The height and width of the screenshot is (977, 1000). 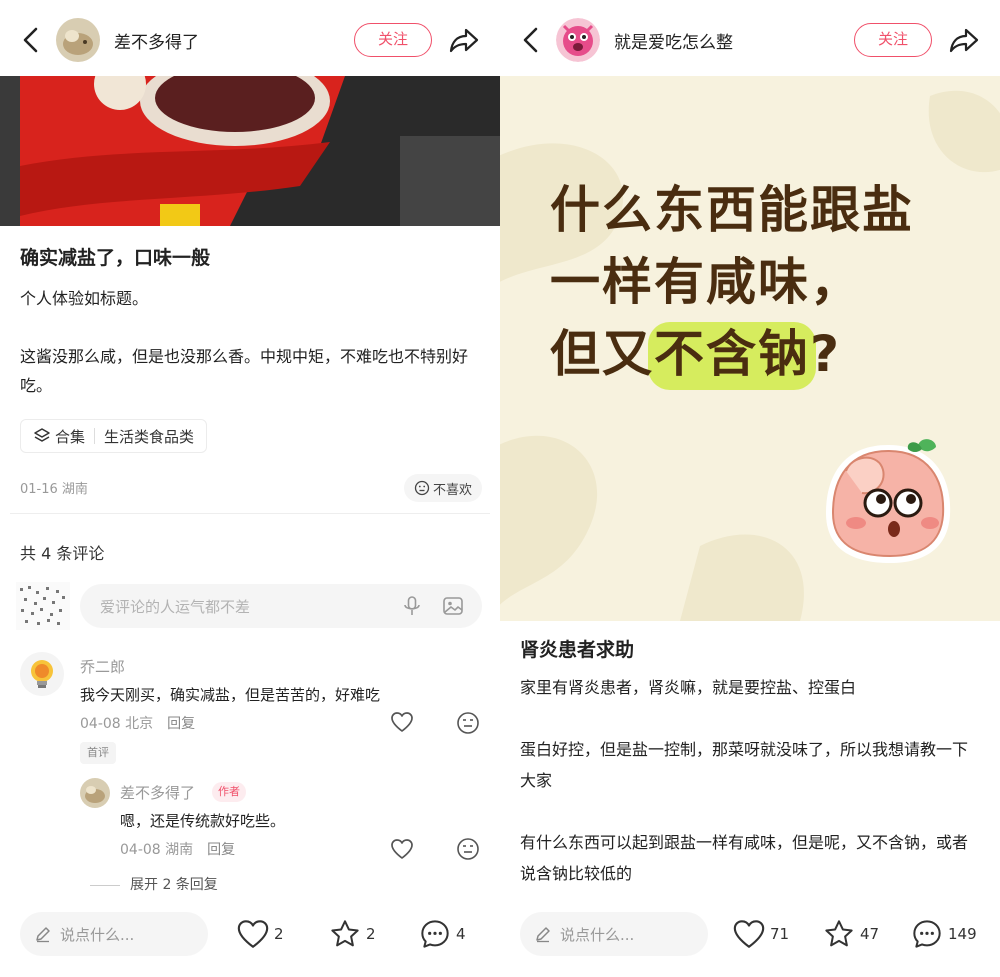 I want to click on expand-replies-label: 展开 2 条回复, so click(x=174, y=885).